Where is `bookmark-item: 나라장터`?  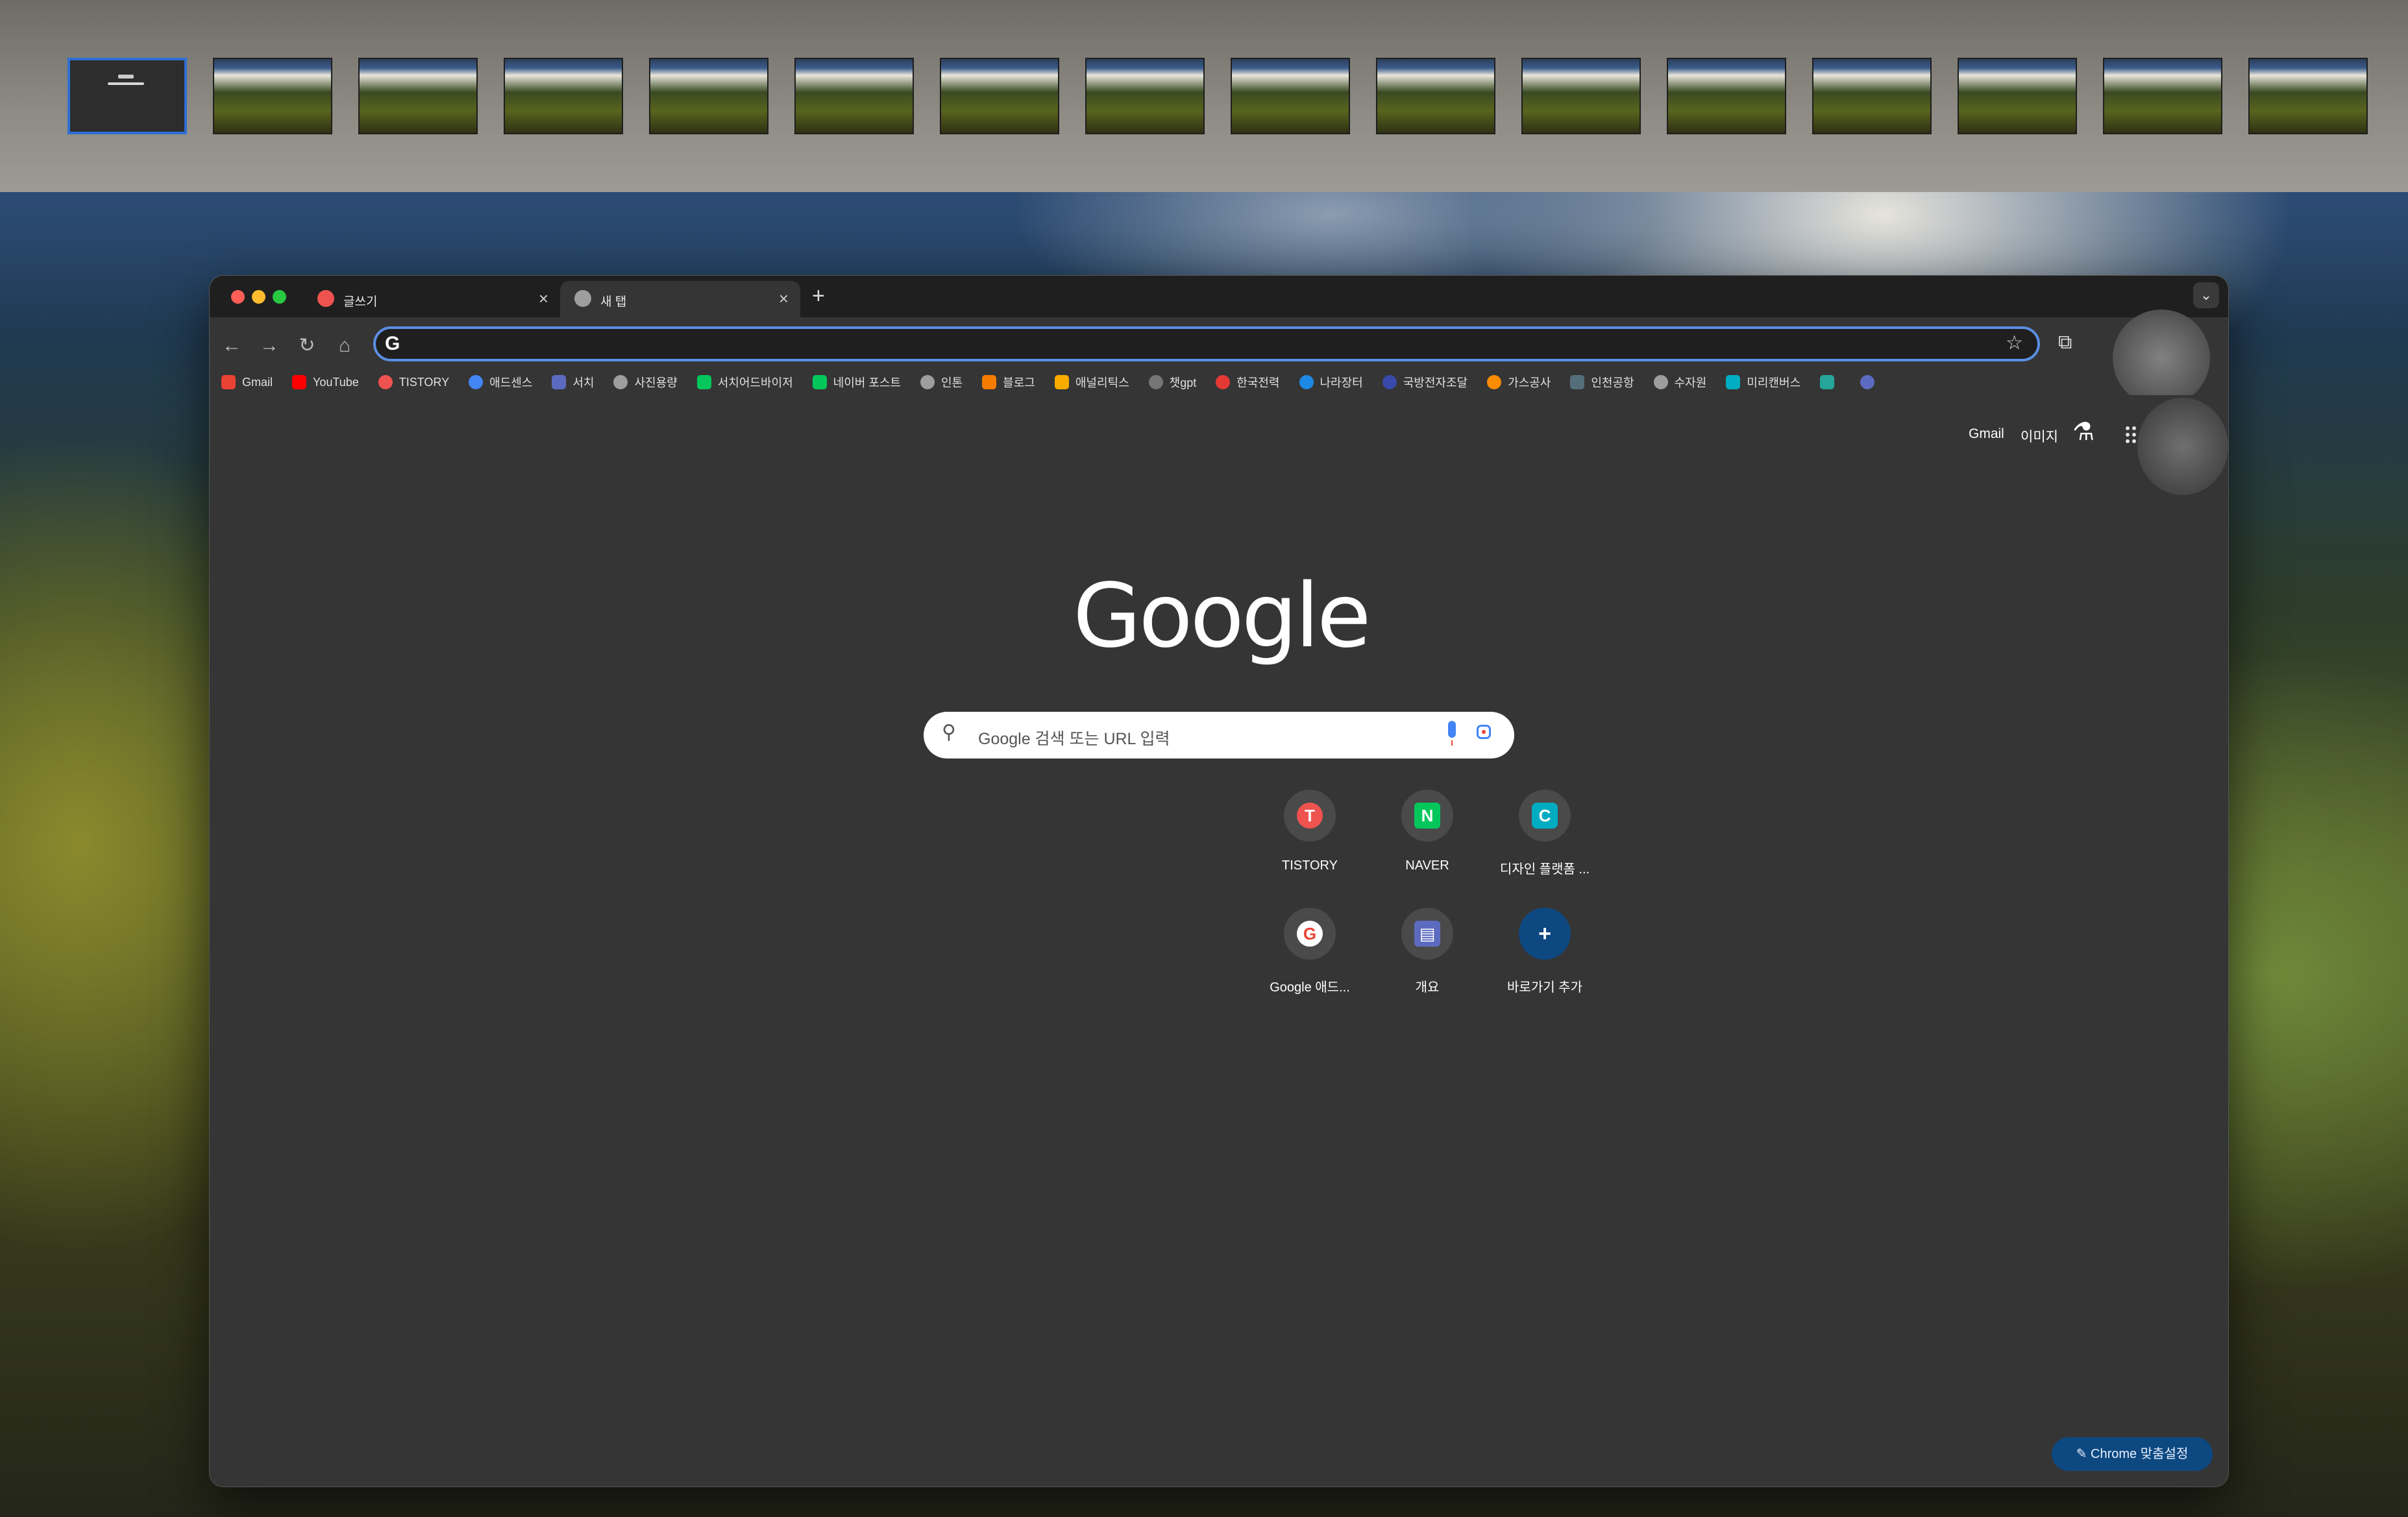 bookmark-item: 나라장터 is located at coordinates (1331, 382).